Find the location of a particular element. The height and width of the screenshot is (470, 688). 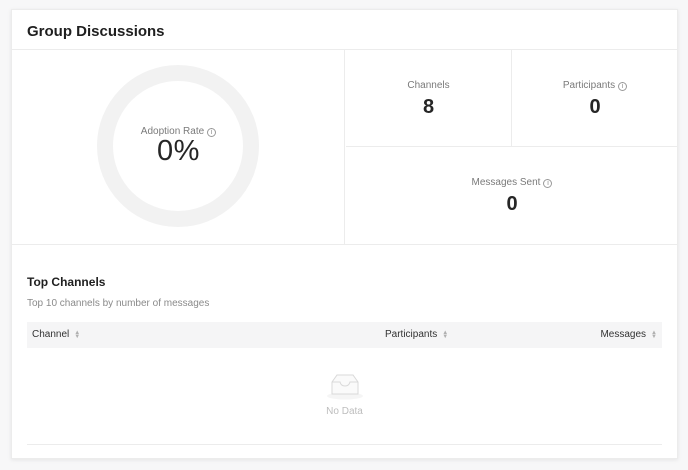

adoption-rate-value: 0% is located at coordinates (178, 151).